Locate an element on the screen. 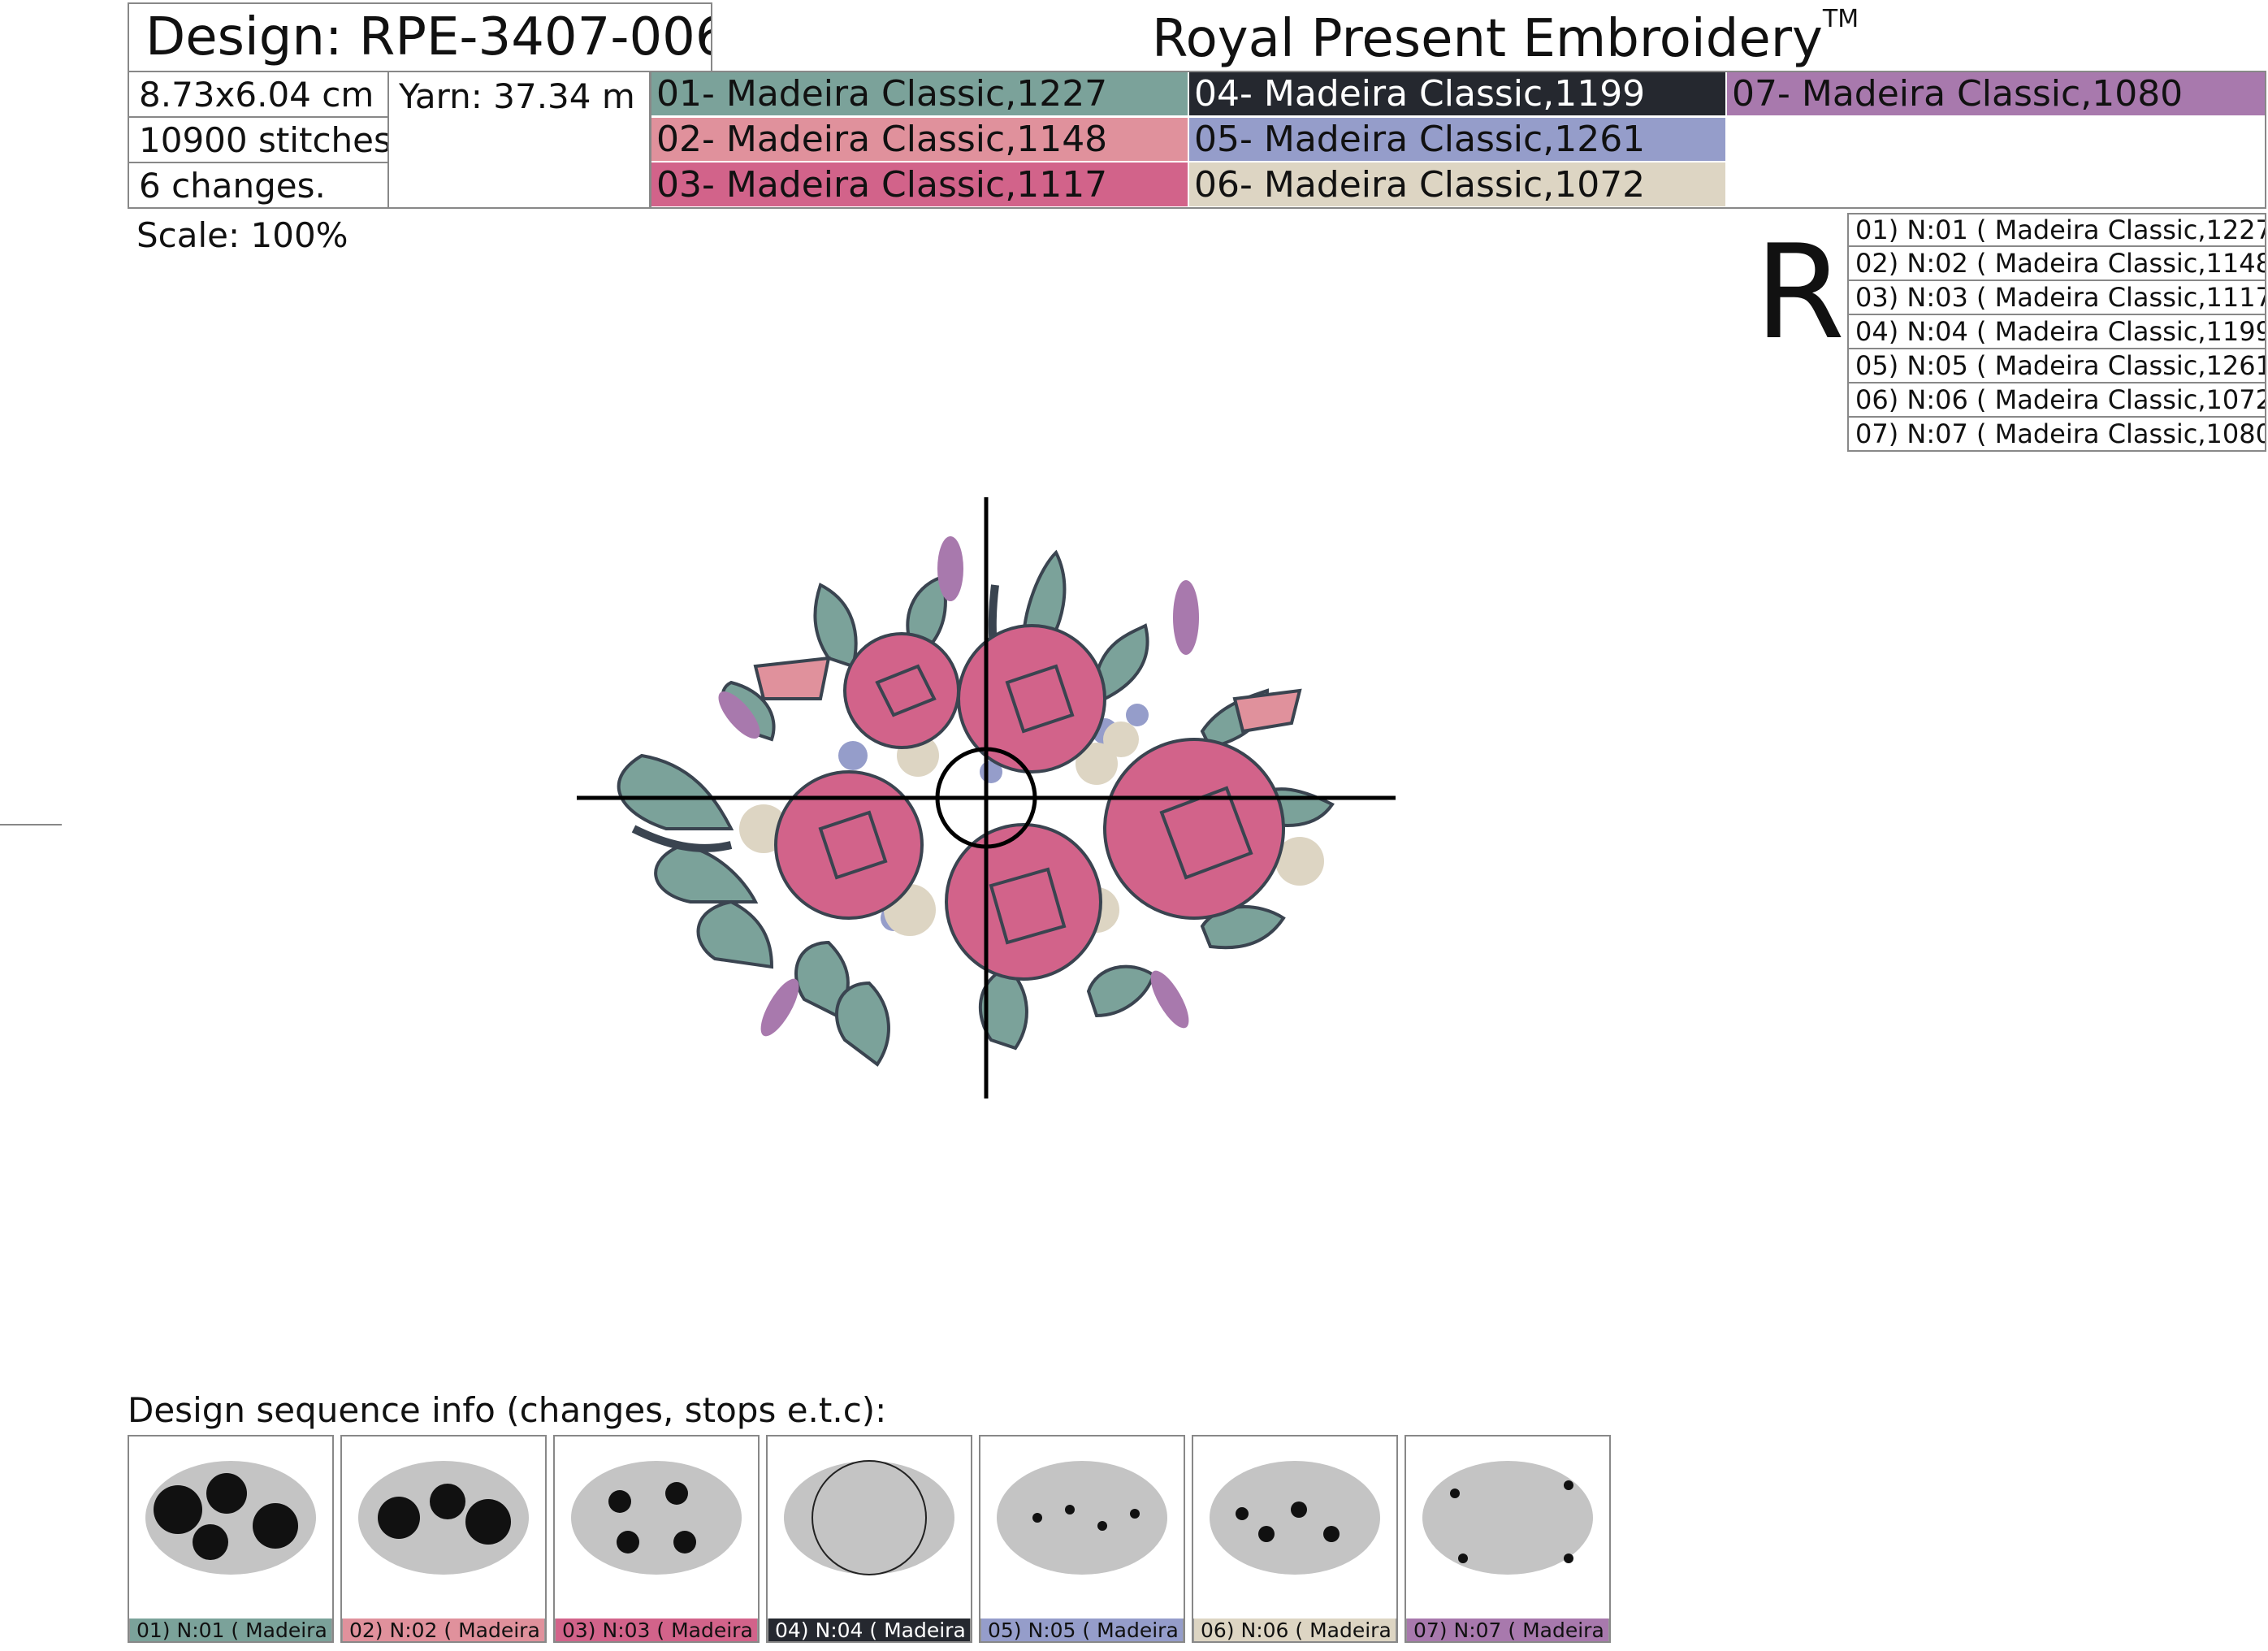 Image resolution: width=2268 pixels, height=1651 pixels. thread-label-02: 02- Madeira Classic,1148 is located at coordinates (882, 139).